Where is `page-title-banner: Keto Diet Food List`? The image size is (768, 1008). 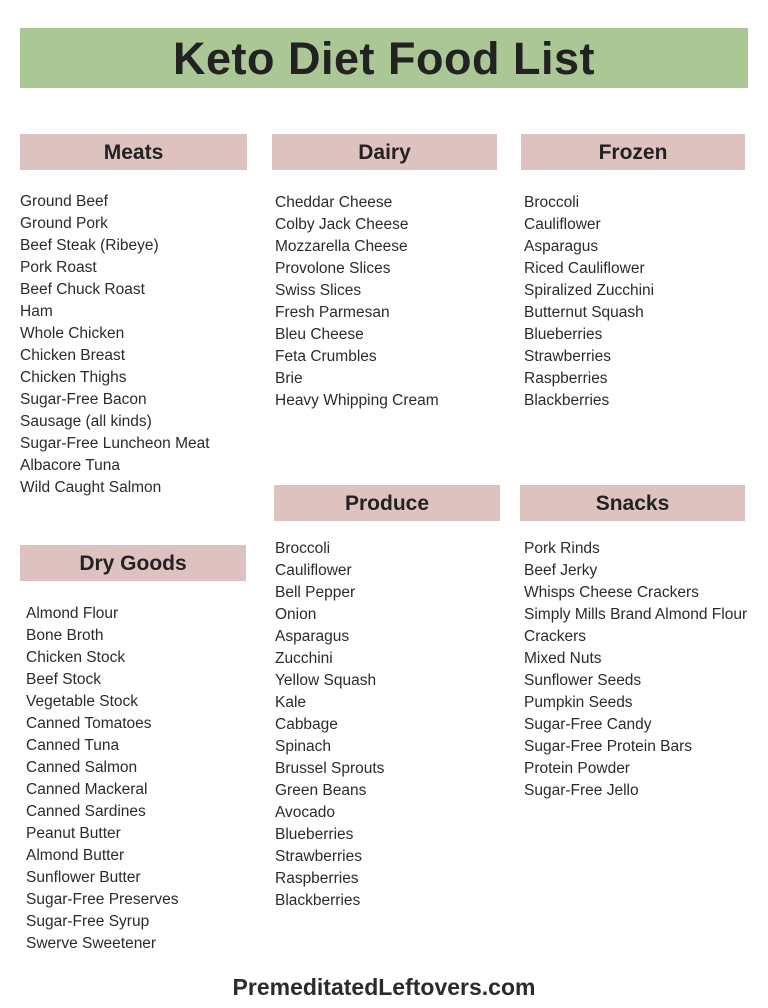 page-title-banner: Keto Diet Food List is located at coordinates (384, 58).